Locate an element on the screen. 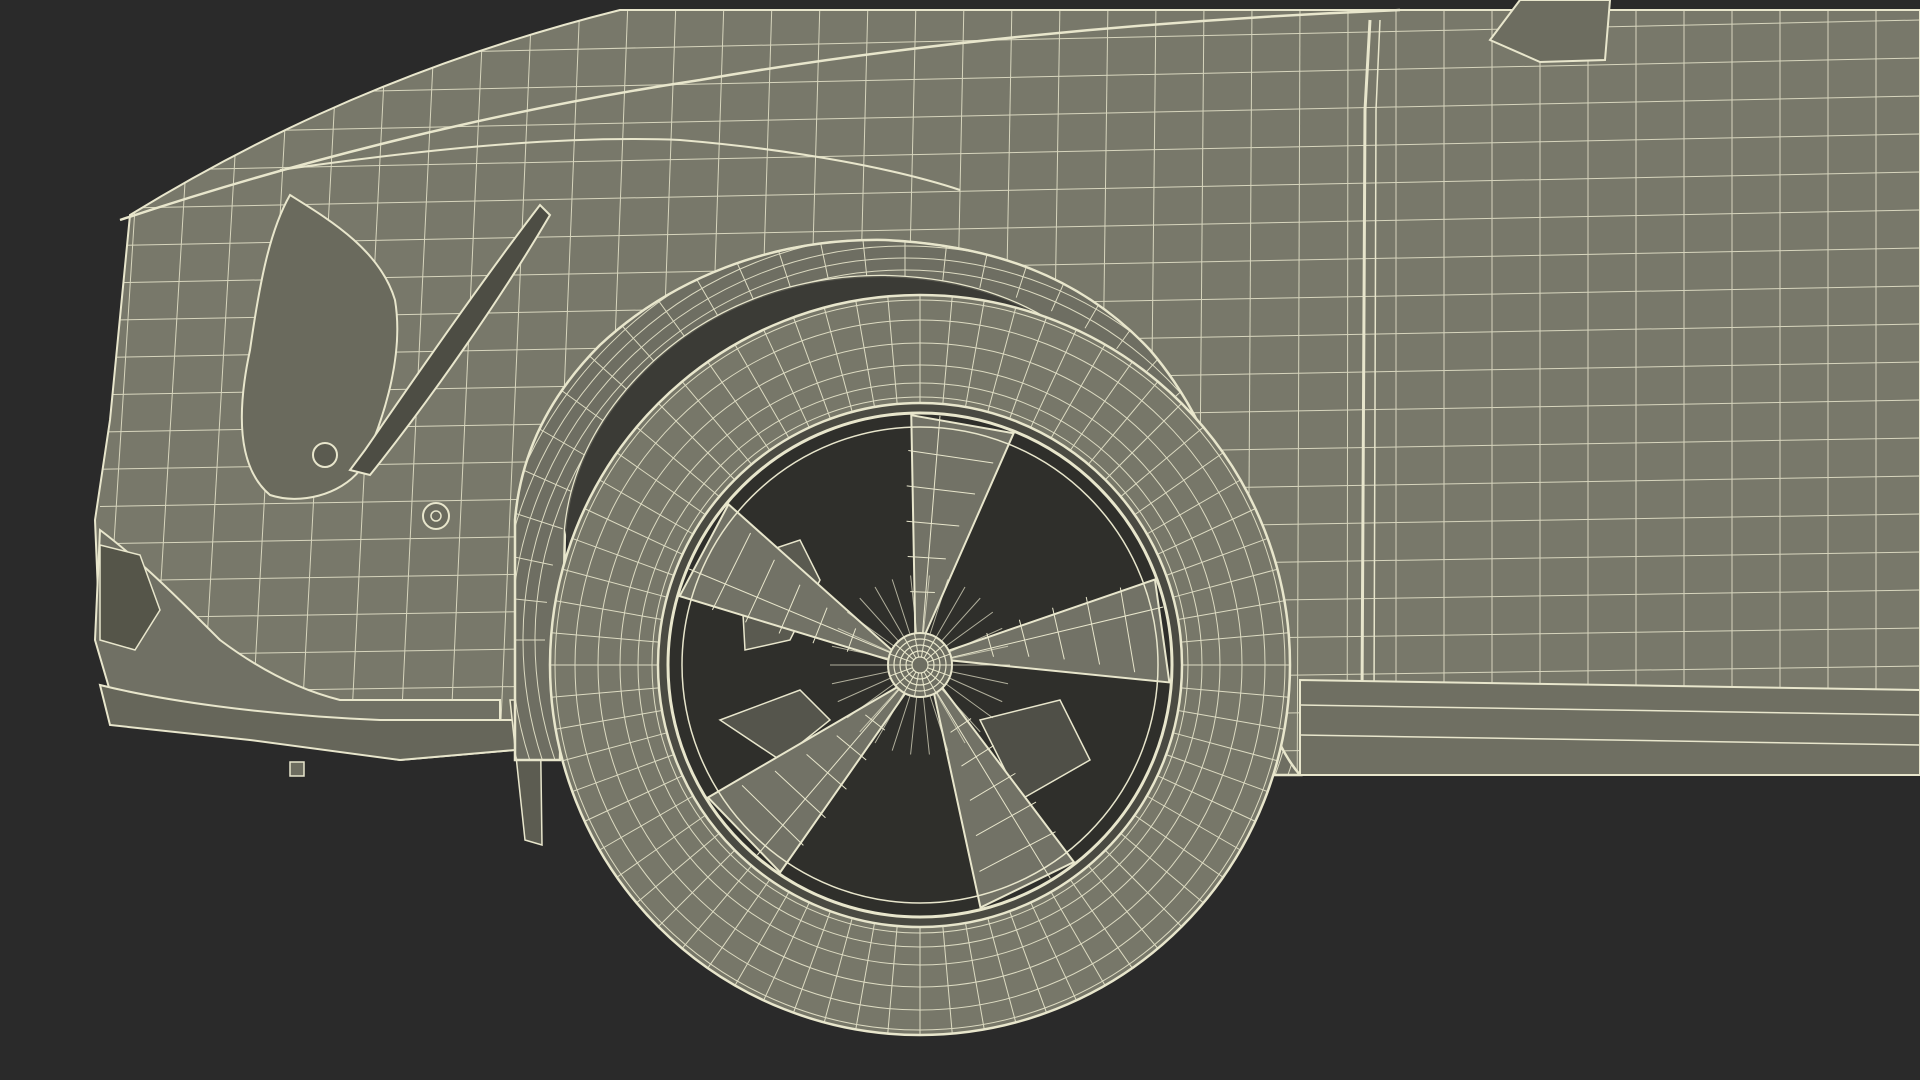 The image size is (1920, 1080). side-sill is located at coordinates (1609, 727).